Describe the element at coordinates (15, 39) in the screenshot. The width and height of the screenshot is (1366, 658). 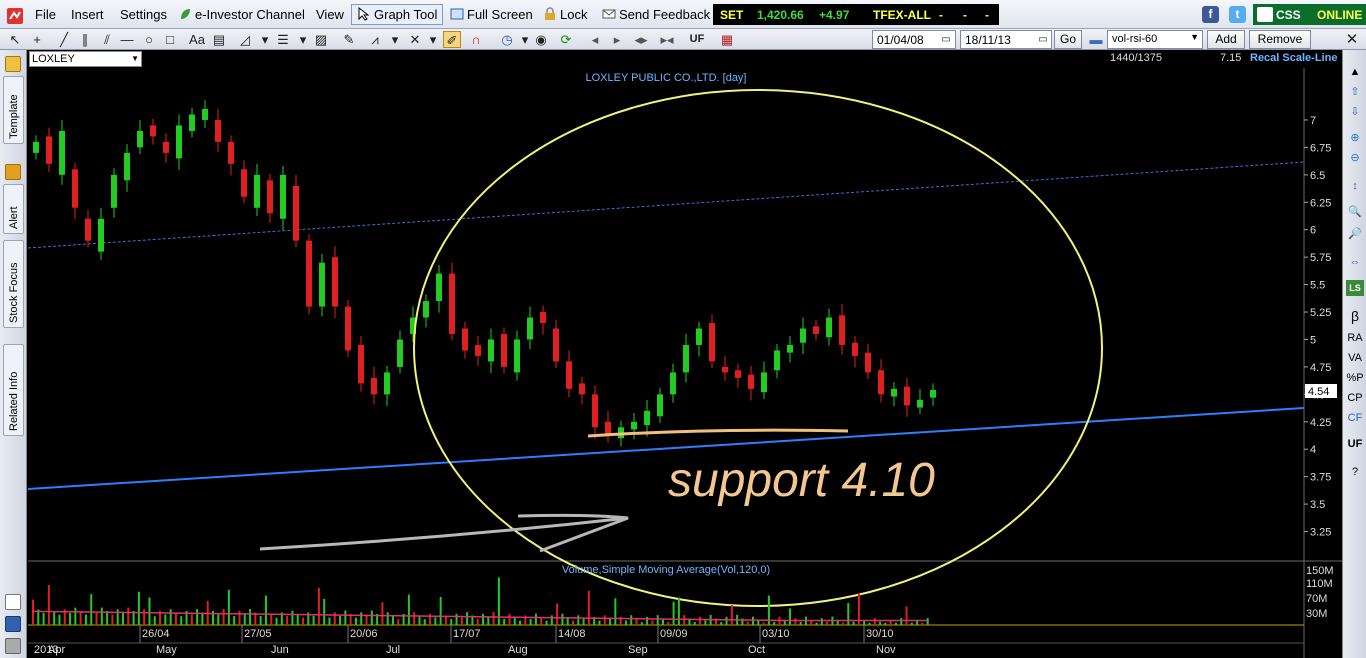
I see `pointer-tool-icon: ↖` at that location.